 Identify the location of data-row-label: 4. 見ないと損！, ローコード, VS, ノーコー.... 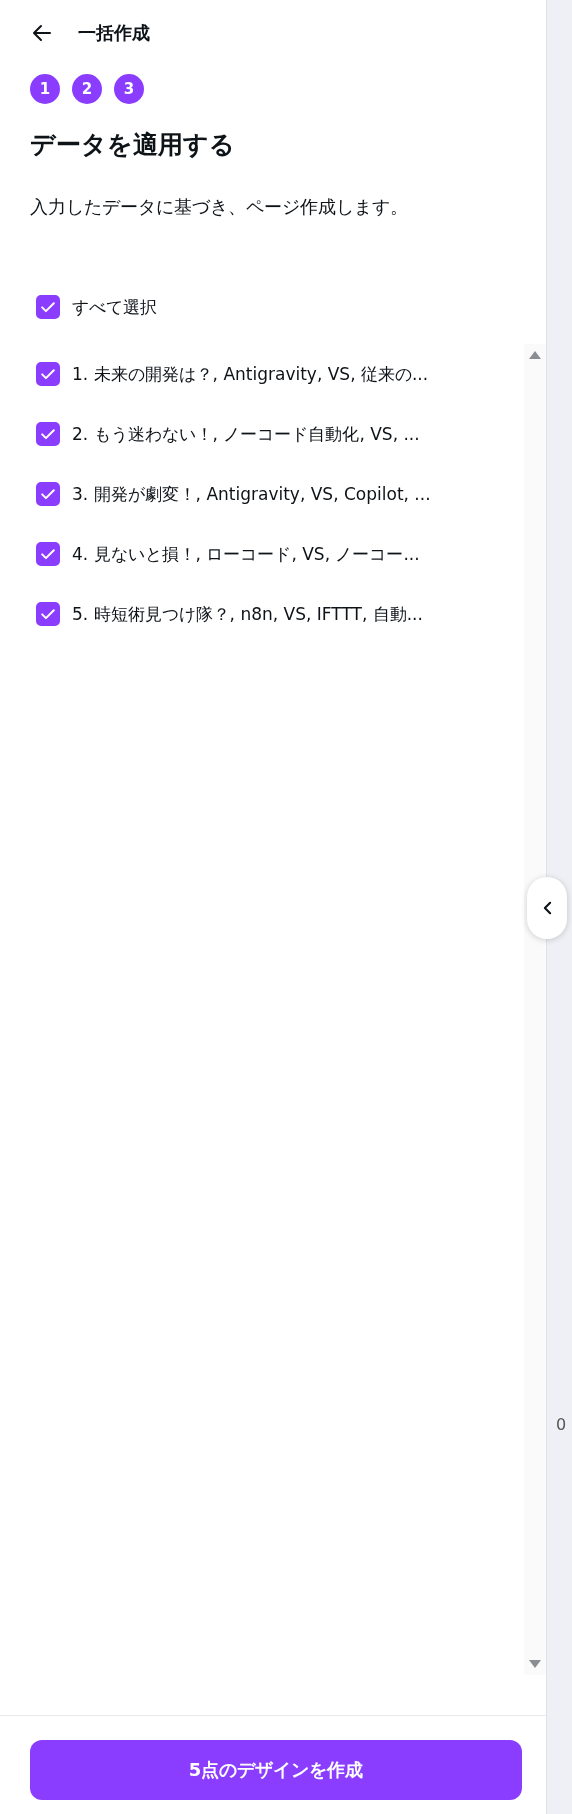
(246, 554).